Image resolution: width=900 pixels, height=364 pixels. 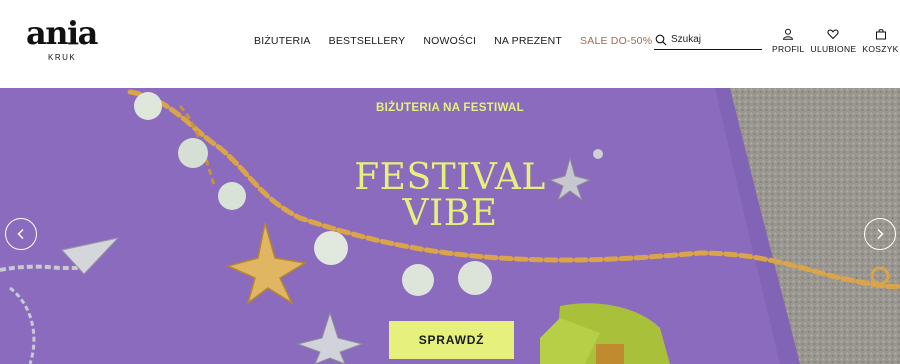 I want to click on chevron-left-icon, so click(x=20, y=234).